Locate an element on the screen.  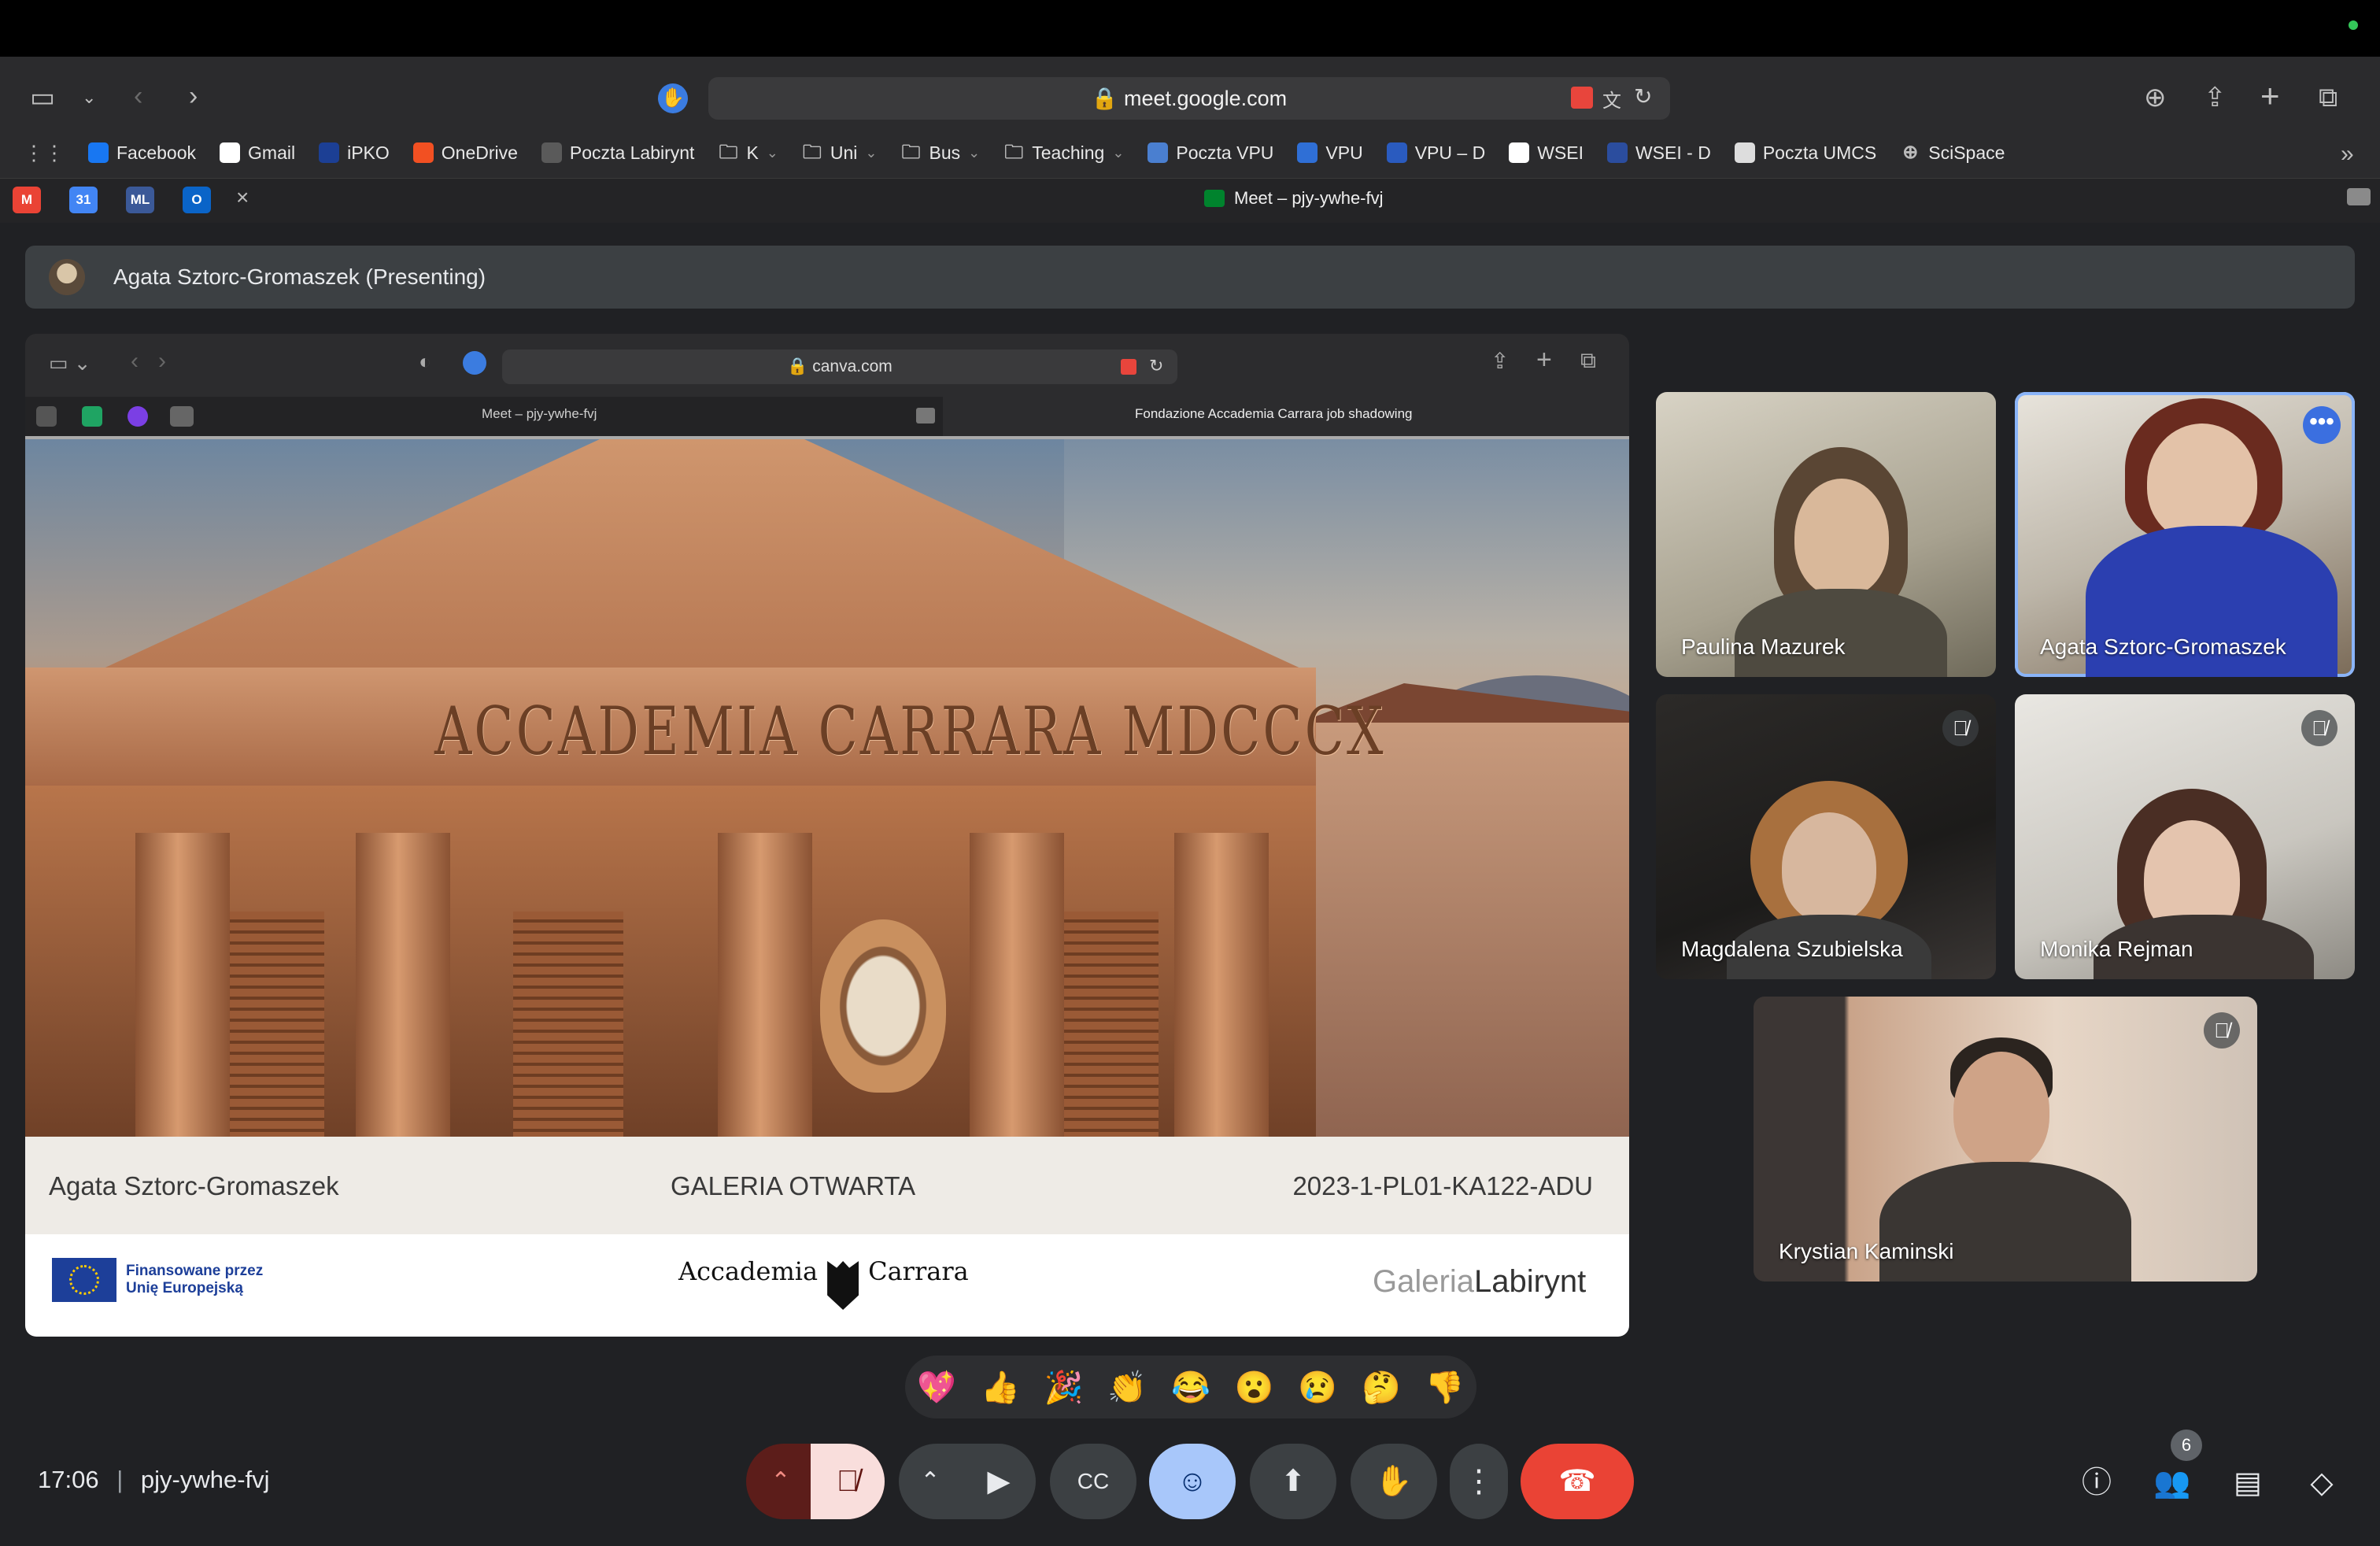
hand-extension-icon: ✋ is located at coordinates (673, 98).